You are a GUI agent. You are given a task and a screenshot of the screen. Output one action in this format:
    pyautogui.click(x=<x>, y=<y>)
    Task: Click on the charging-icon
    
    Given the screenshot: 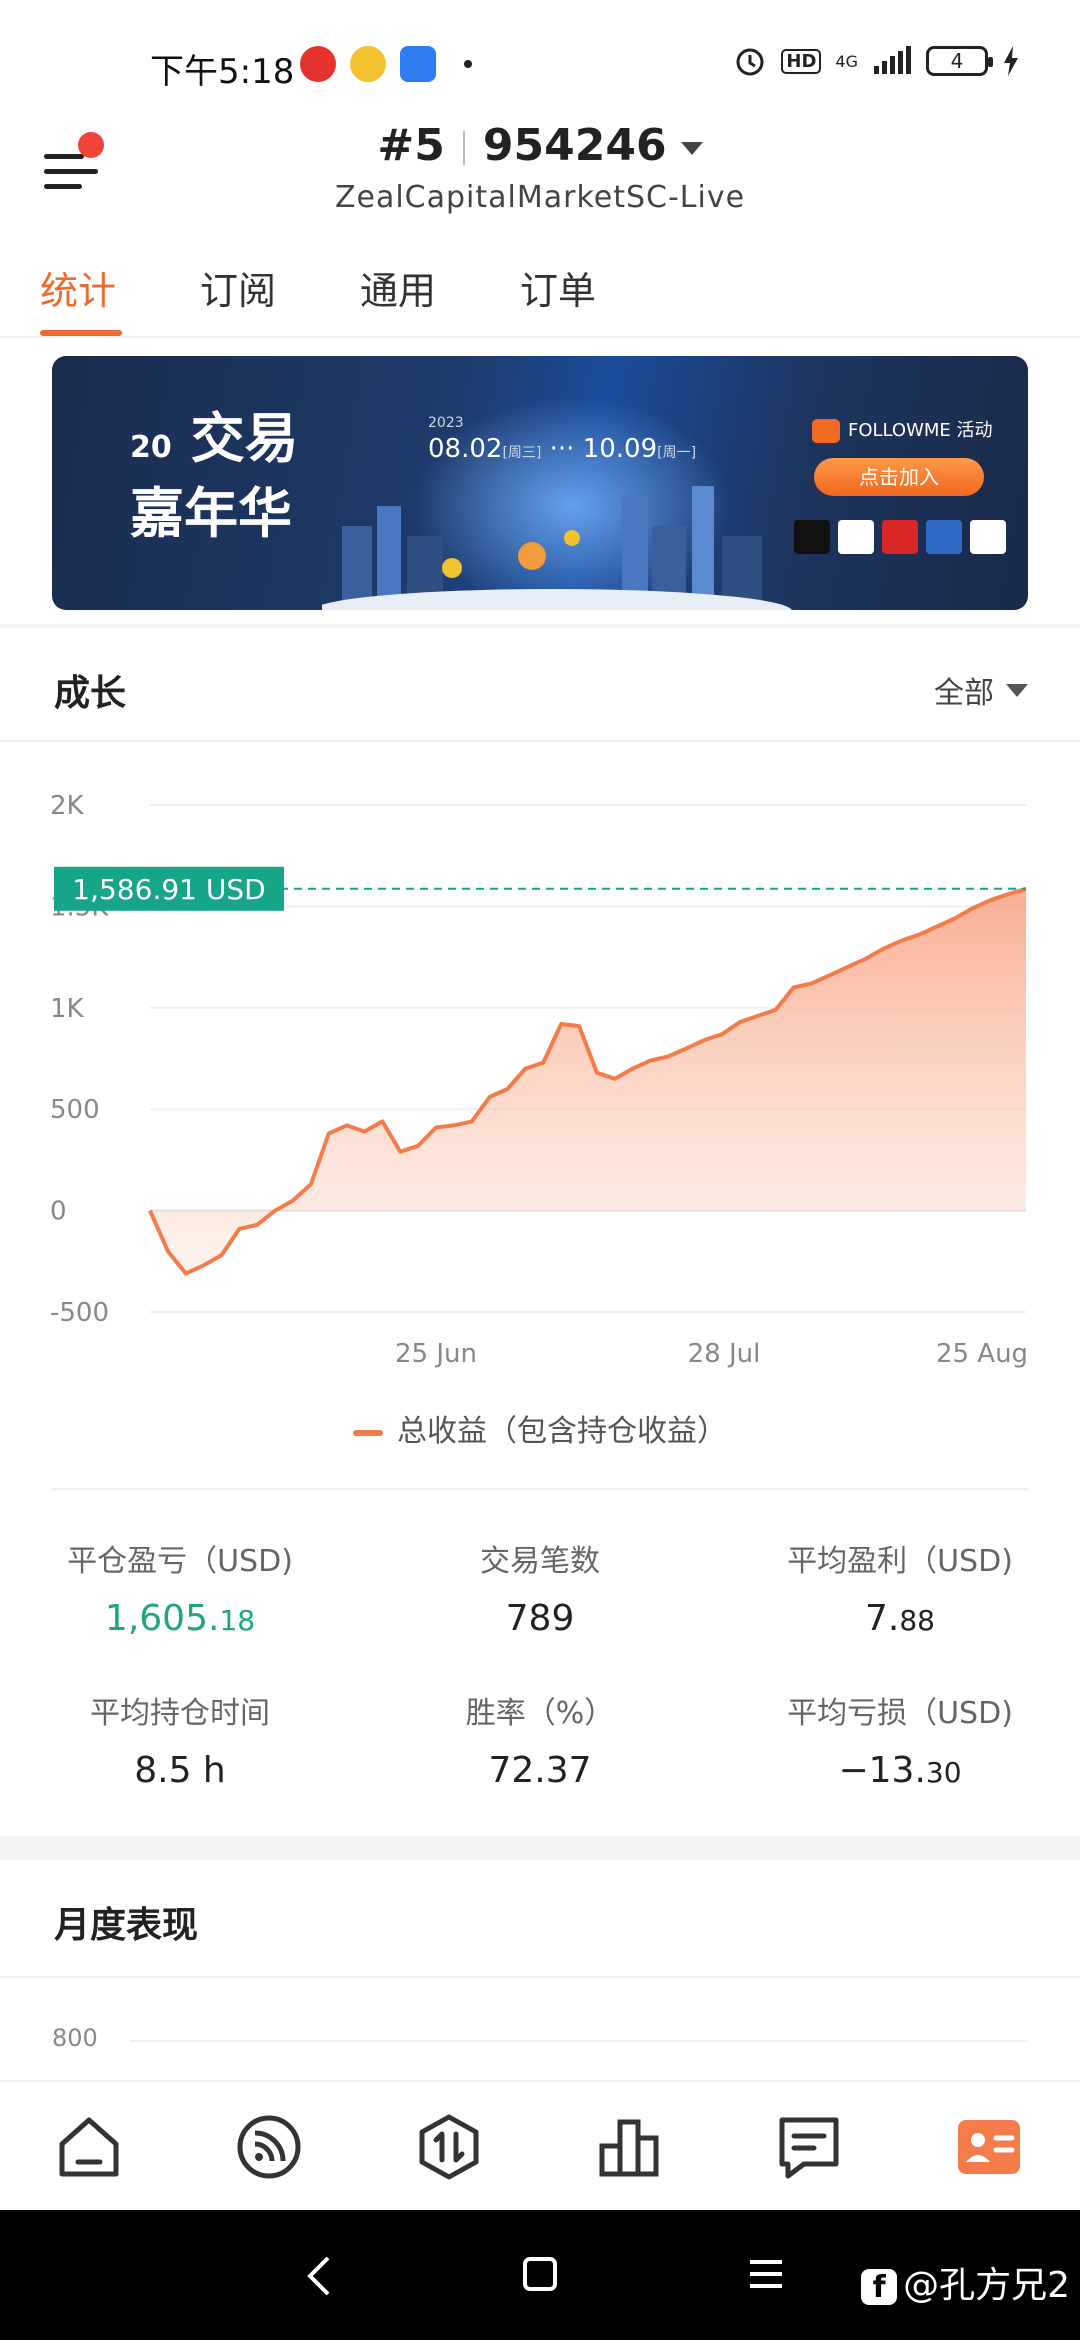 What is the action you would take?
    pyautogui.click(x=1011, y=61)
    